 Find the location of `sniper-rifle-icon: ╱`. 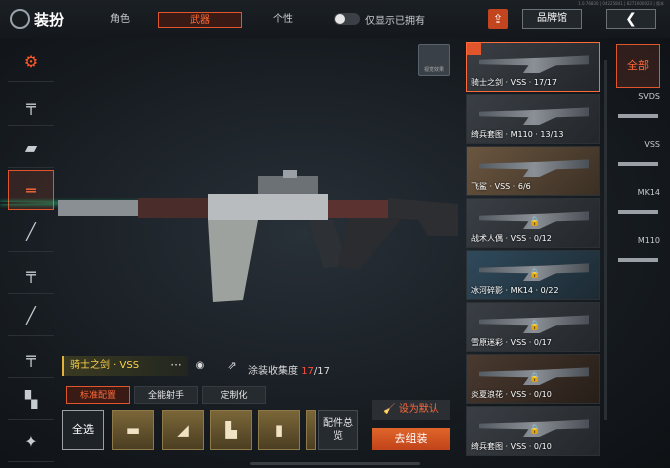

sniper-rifle-icon: ╱ is located at coordinates (31, 231).